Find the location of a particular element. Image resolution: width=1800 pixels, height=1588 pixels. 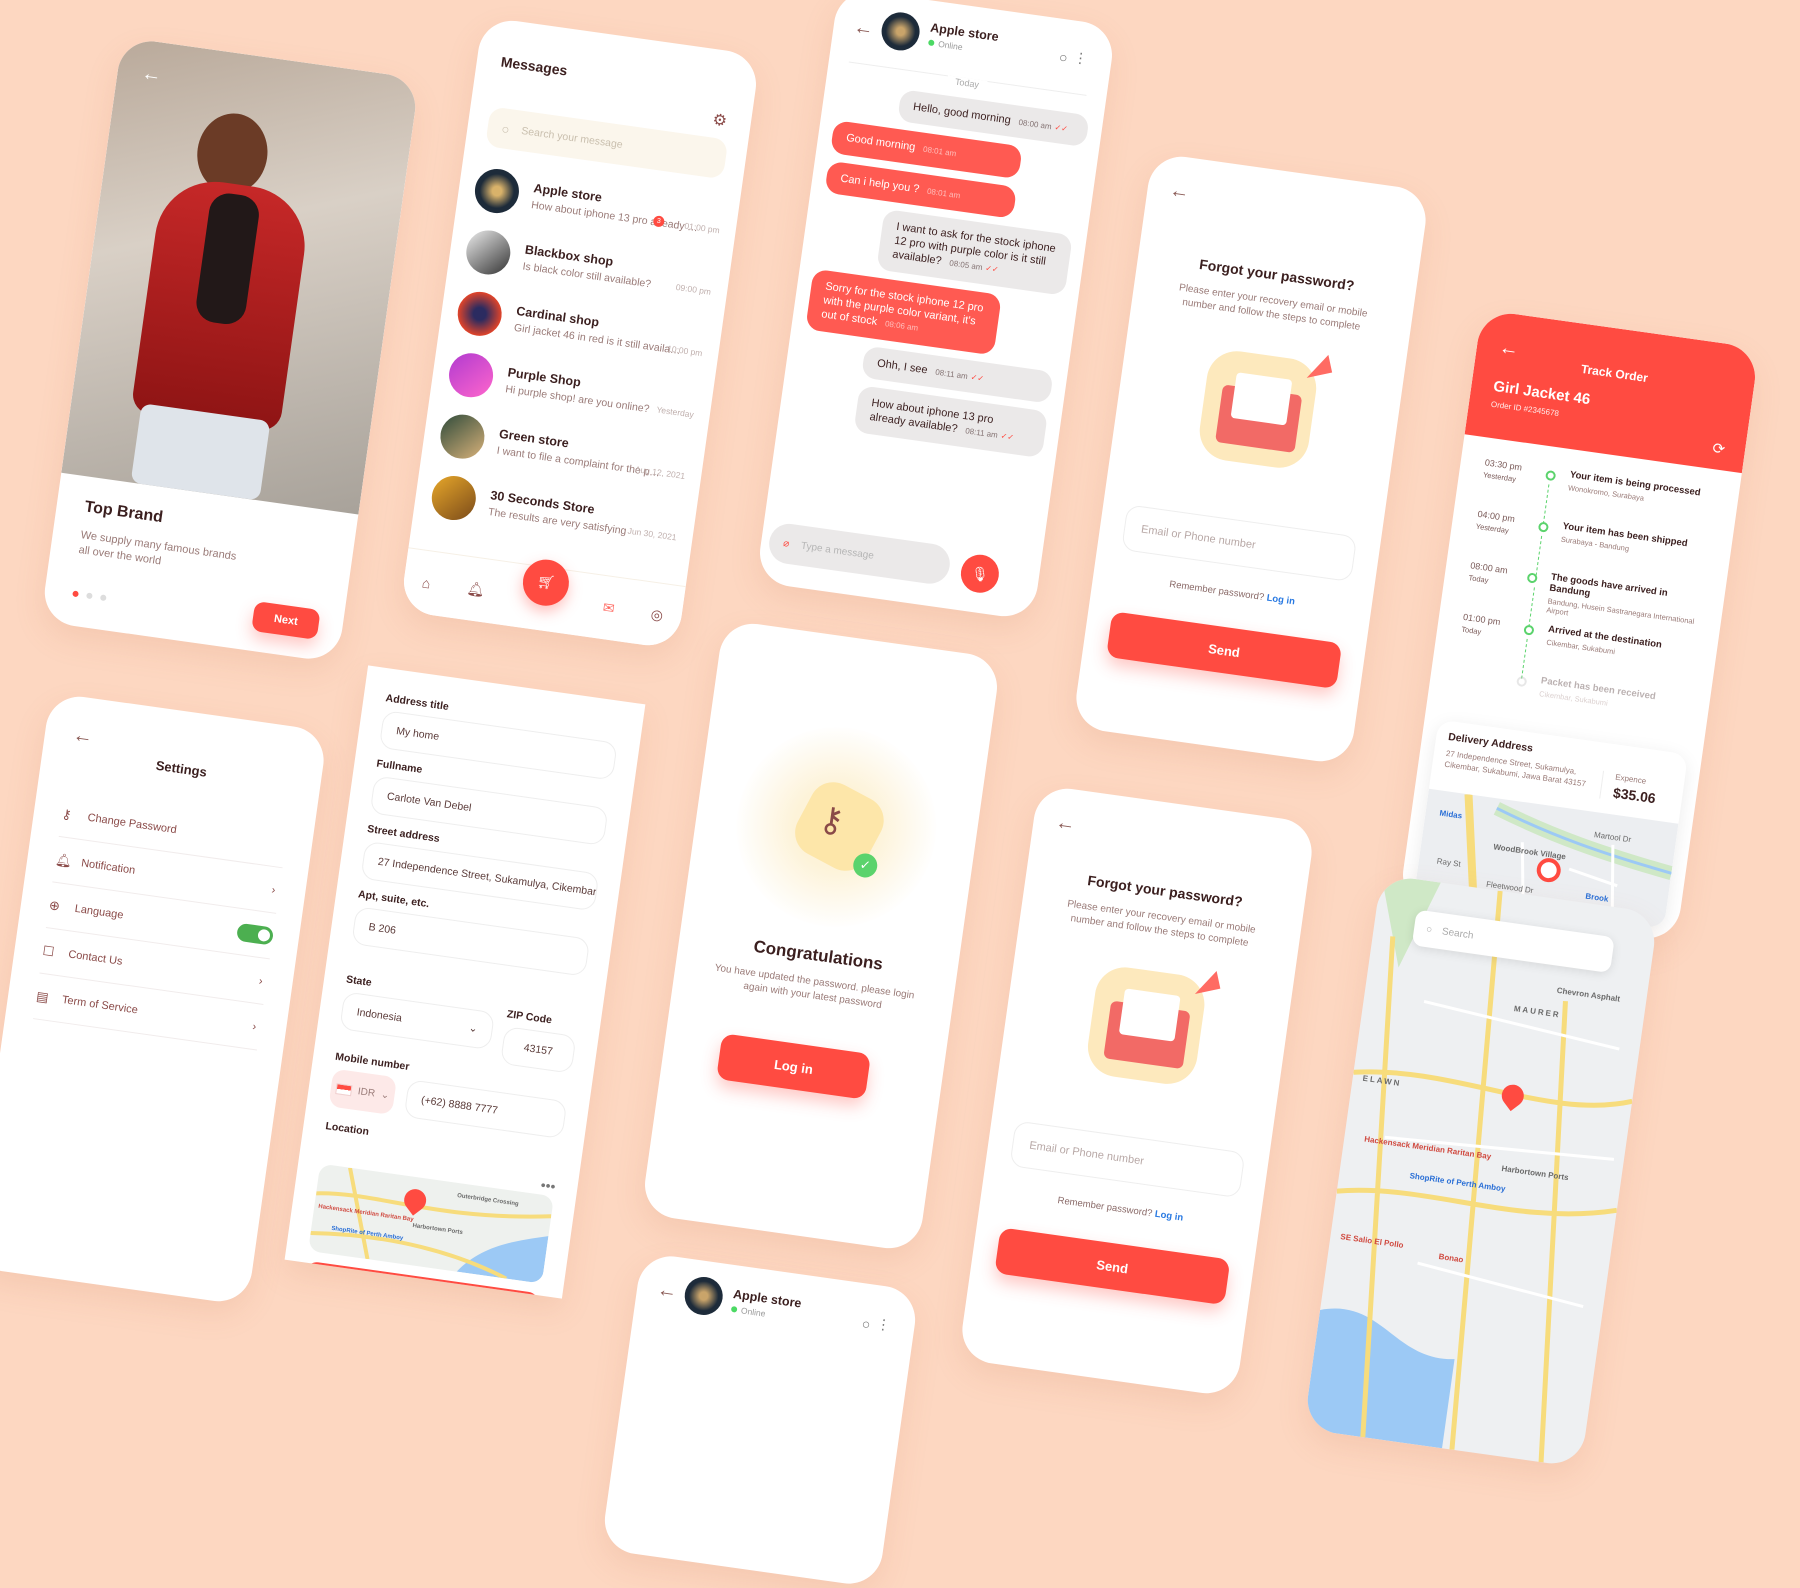

indonesia-flag-icon is located at coordinates (344, 1089).